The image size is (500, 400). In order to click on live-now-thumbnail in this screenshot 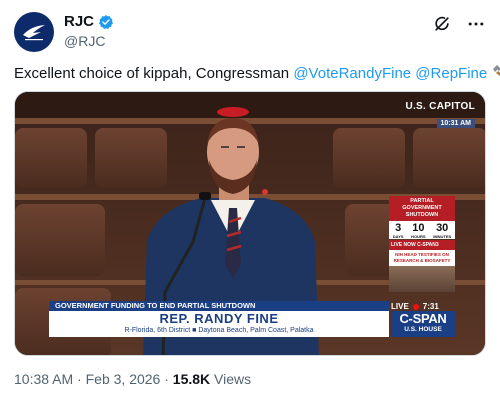, I will do `click(422, 279)`.